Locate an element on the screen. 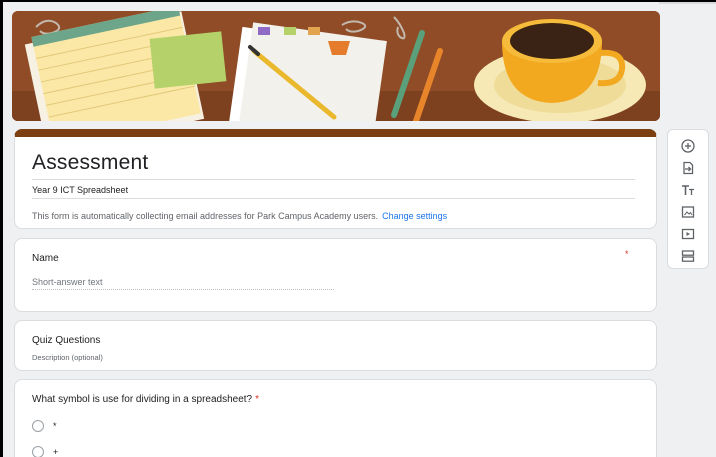 This screenshot has height=457, width=716. option-1: * is located at coordinates (44, 426).